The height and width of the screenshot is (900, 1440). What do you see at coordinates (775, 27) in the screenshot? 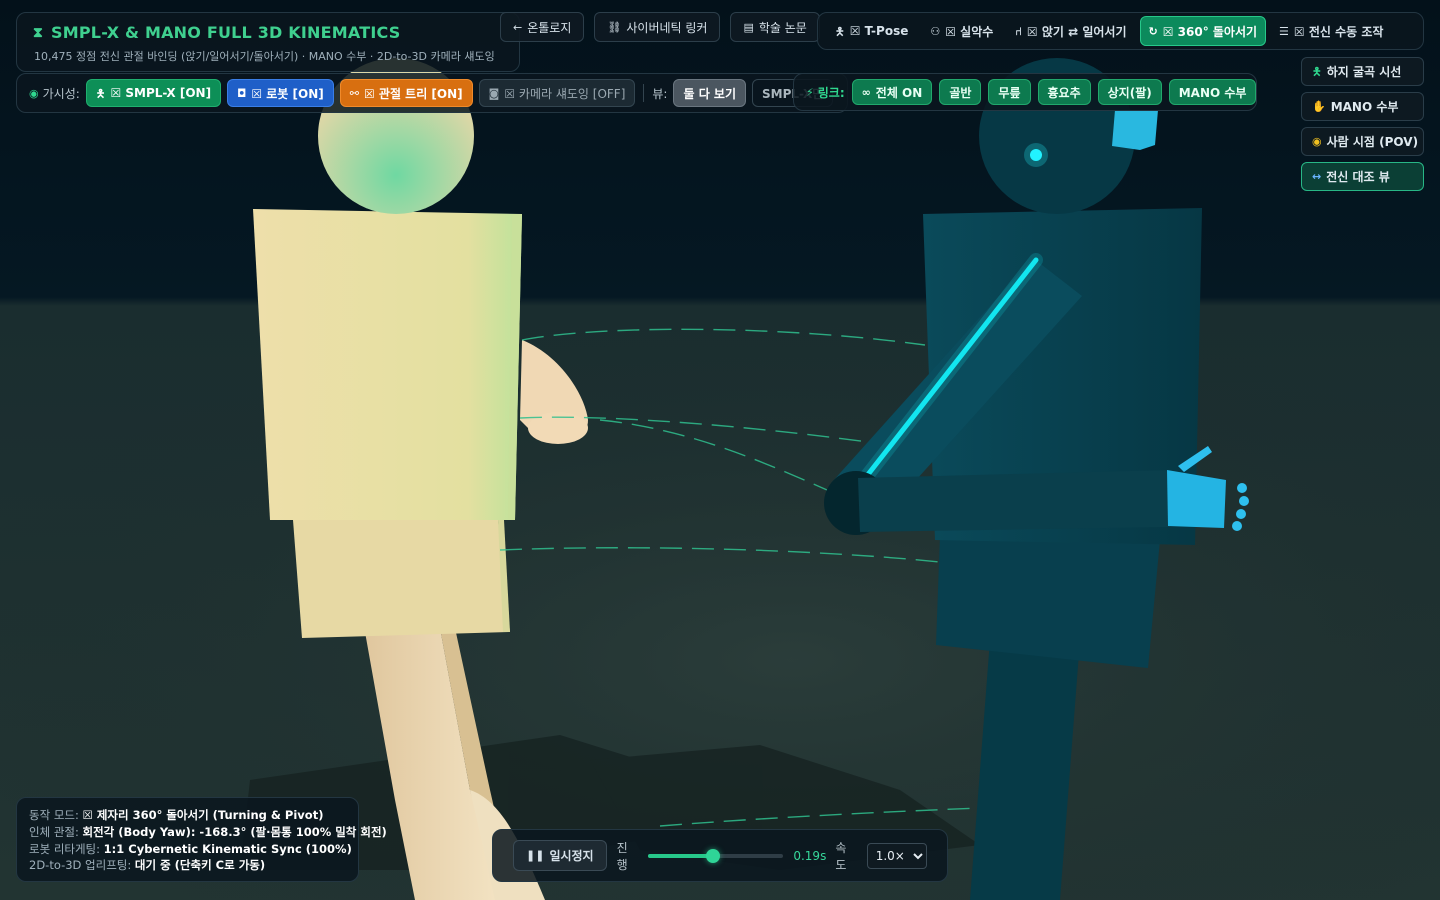
I see `academic-paper-link: ▤ 학술 논문` at bounding box center [775, 27].